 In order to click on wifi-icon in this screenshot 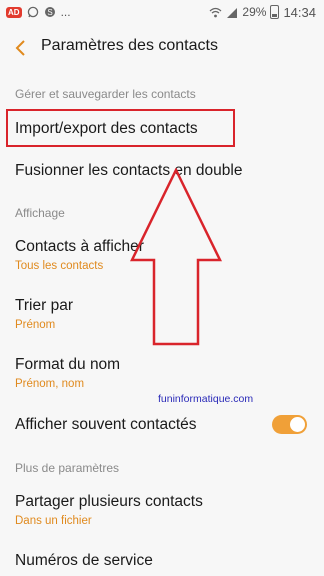, I will do `click(215, 12)`.